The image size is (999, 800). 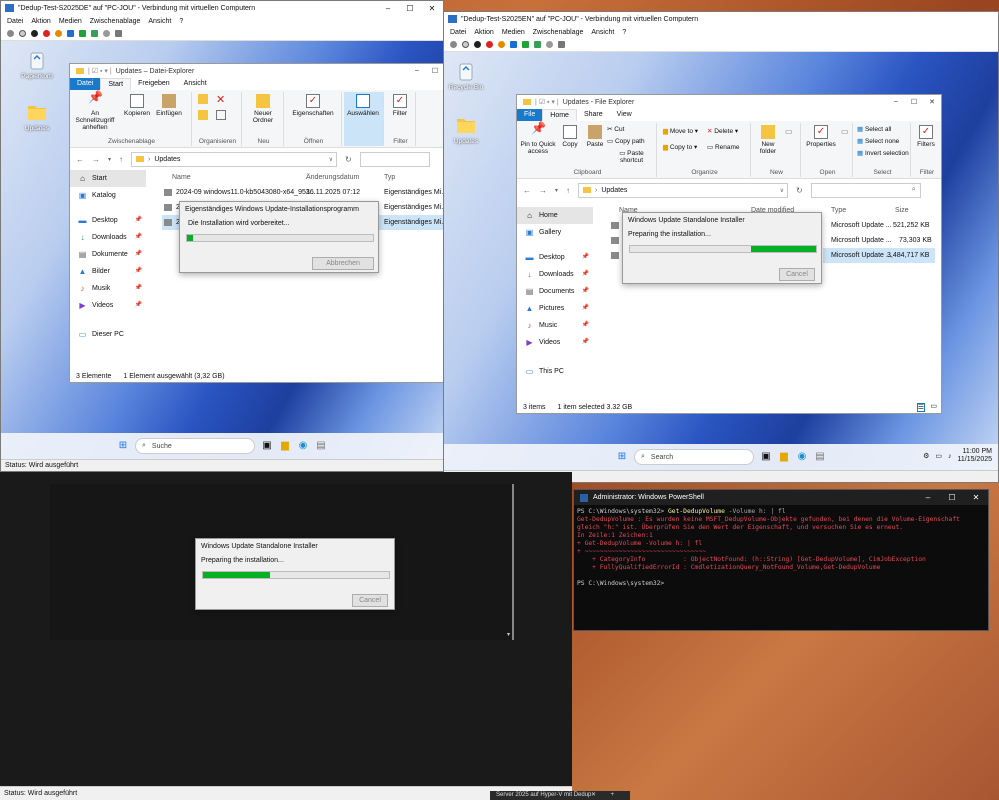 What do you see at coordinates (933, 406) in the screenshot?
I see `large-icons-view-icon: ▭` at bounding box center [933, 406].